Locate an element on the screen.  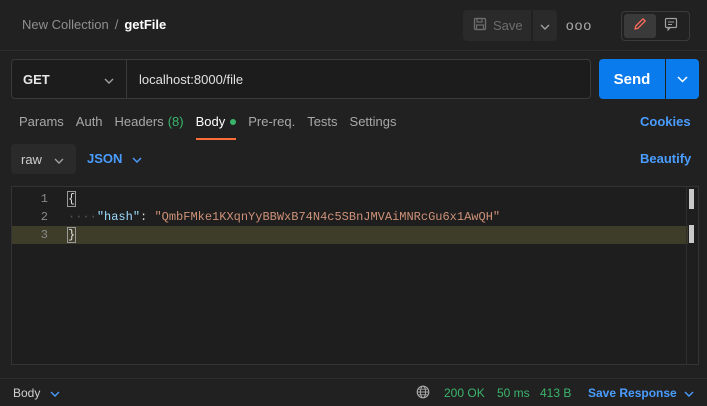
url-bar: GET is located at coordinates (301, 79).